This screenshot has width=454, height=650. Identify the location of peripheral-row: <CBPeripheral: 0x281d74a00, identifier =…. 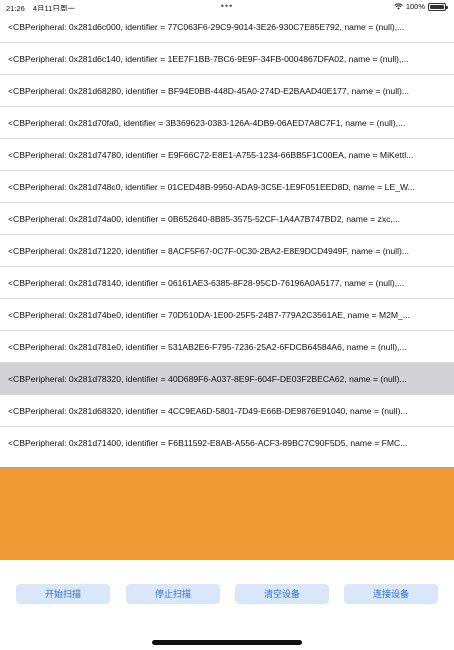
(227, 219).